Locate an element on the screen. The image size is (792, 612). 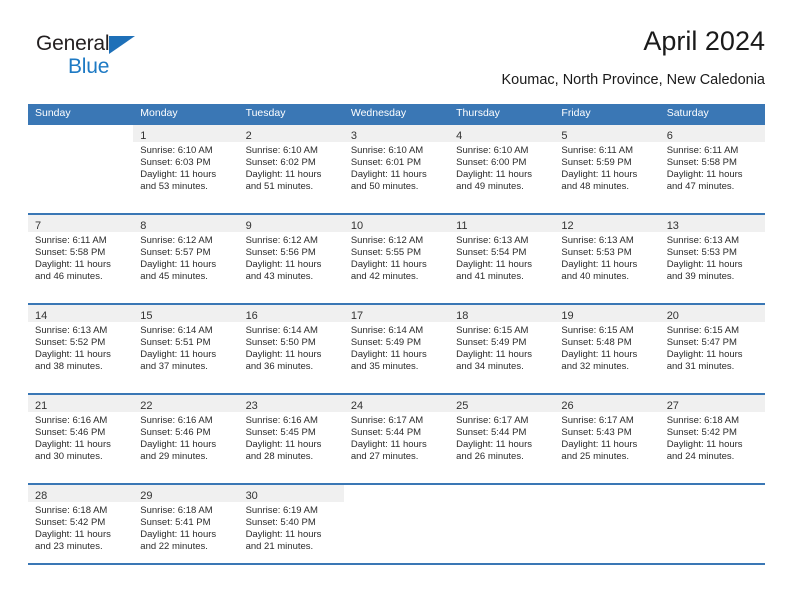
daylight-text-line2: and 34 minutes. is located at coordinates (490, 367).